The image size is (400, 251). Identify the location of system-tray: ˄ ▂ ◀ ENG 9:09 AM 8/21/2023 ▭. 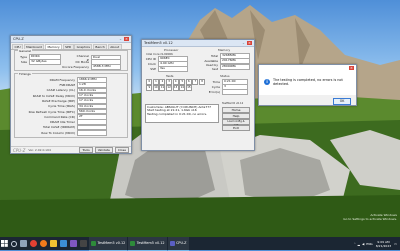
(377, 244).